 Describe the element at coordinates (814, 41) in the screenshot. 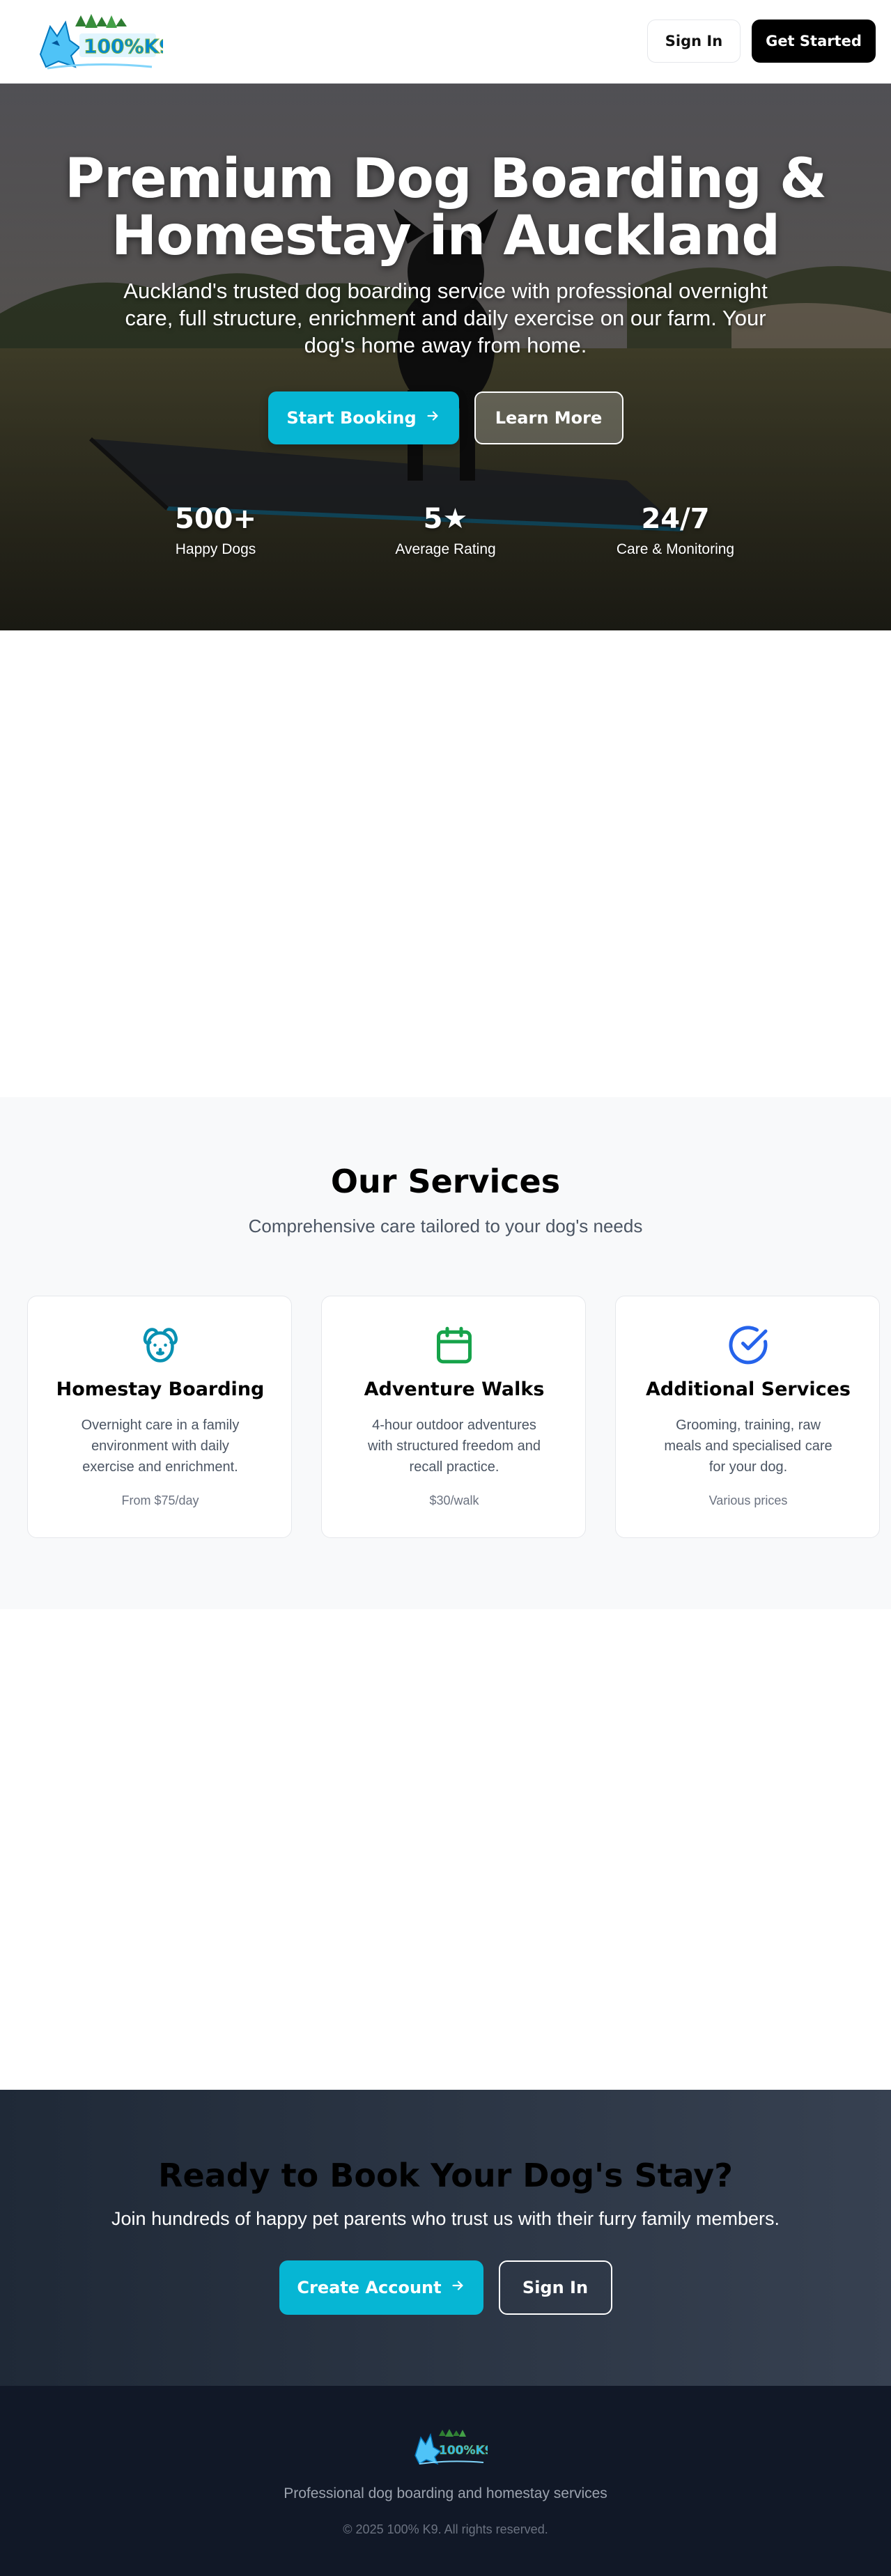

I see `get-started-button: Get Started` at that location.